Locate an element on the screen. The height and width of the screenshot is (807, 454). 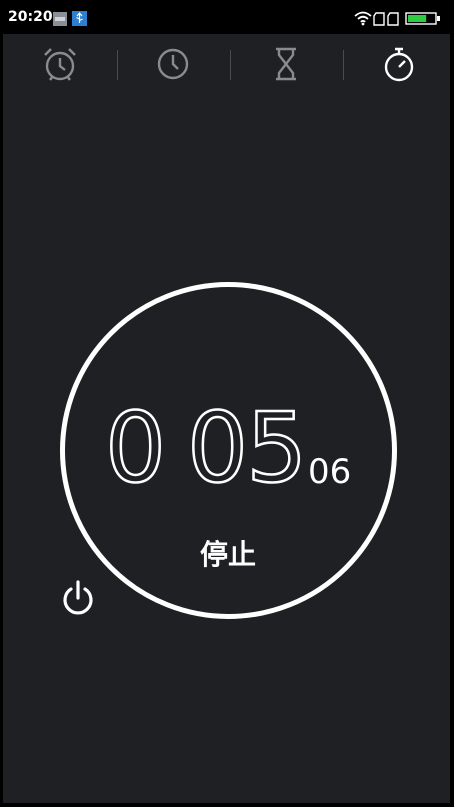
elapsed-time: 0 05 is located at coordinates (206, 448).